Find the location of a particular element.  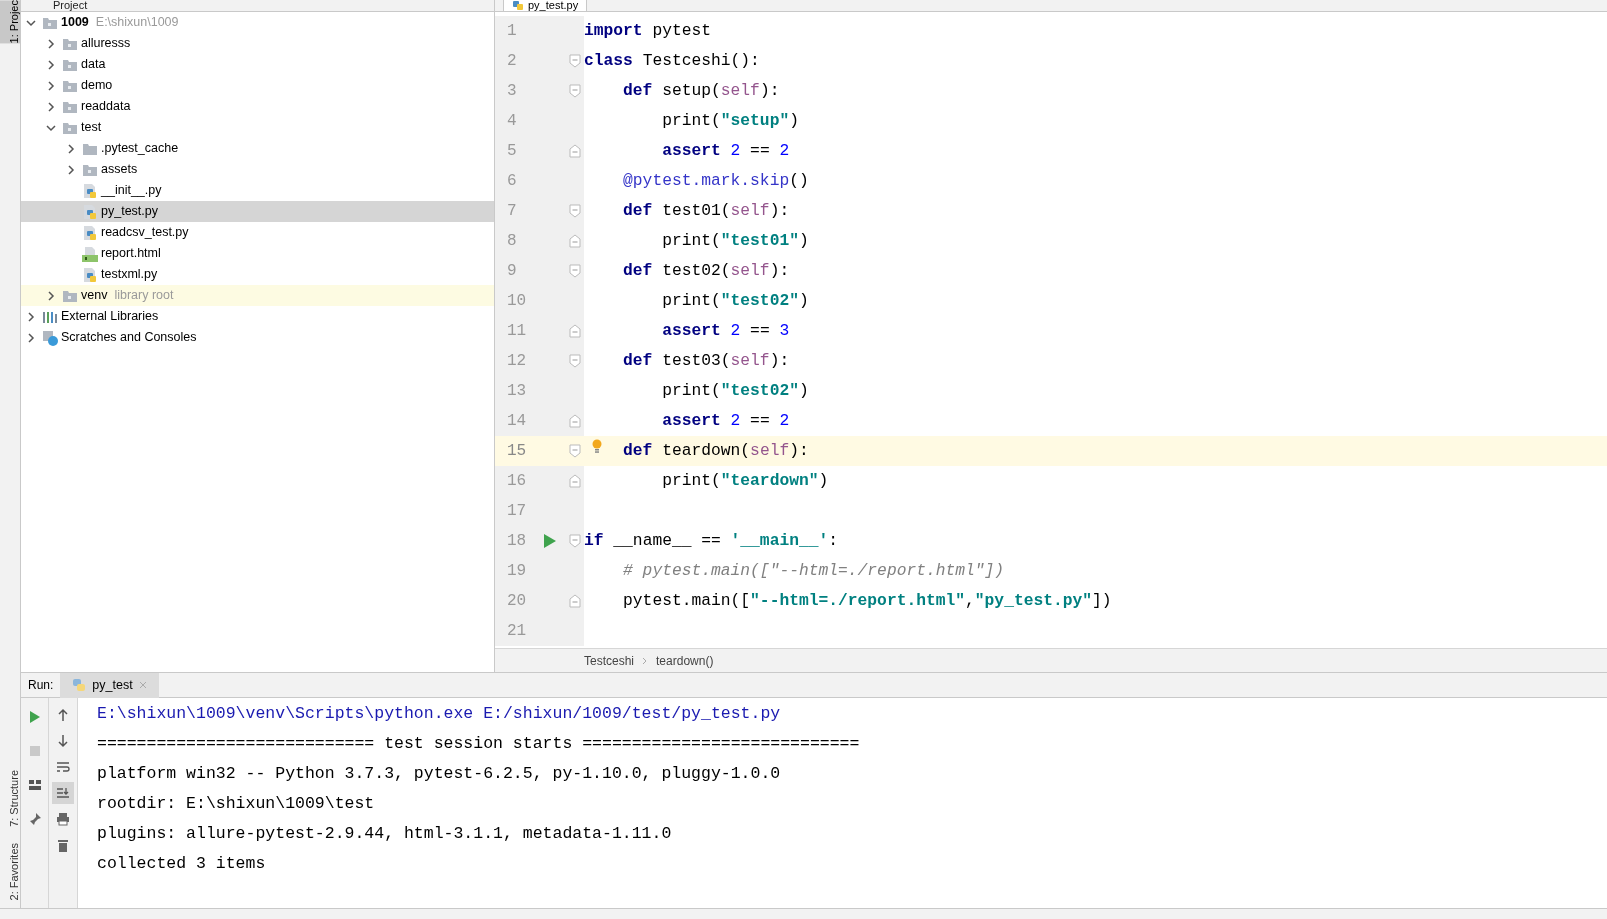

delete-icon is located at coordinates (63, 845).